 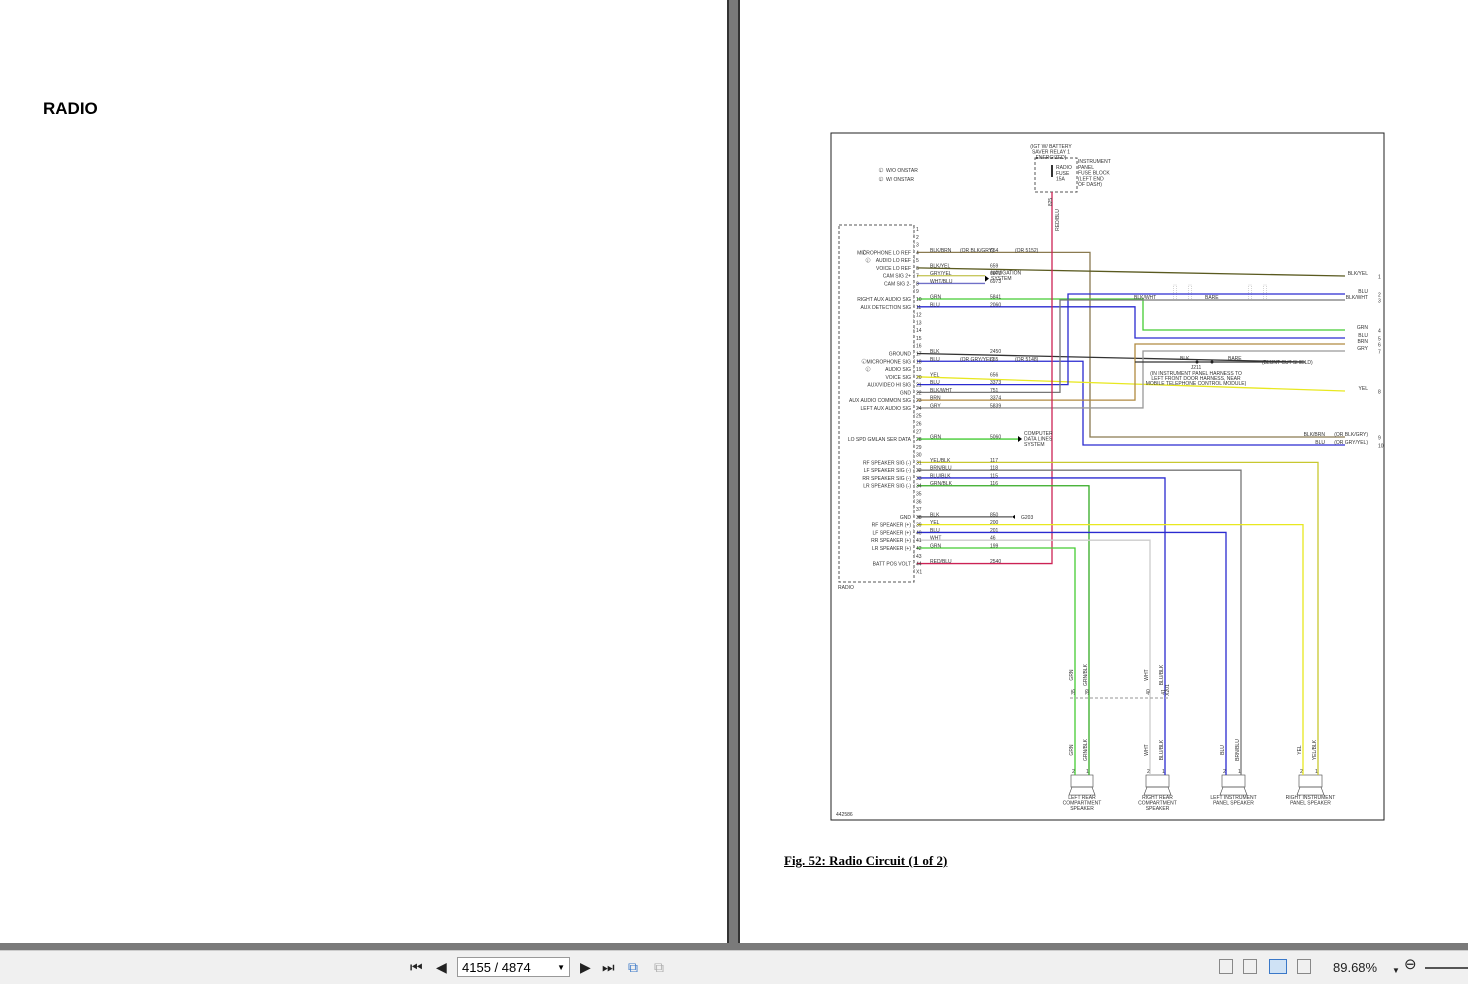 What do you see at coordinates (995, 298) in the screenshot?
I see `circuit-number: 5841` at bounding box center [995, 298].